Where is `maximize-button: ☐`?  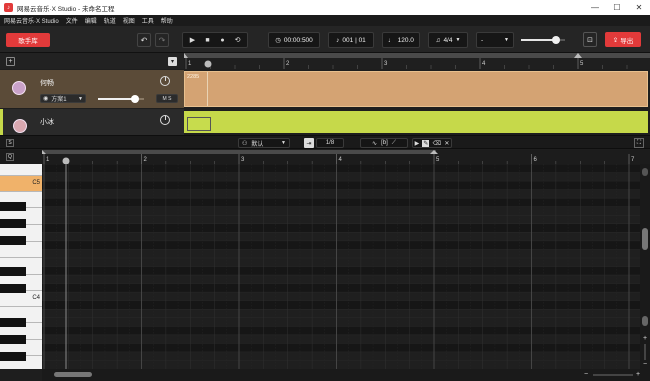
maximize-button: ☐ is located at coordinates (617, 7).